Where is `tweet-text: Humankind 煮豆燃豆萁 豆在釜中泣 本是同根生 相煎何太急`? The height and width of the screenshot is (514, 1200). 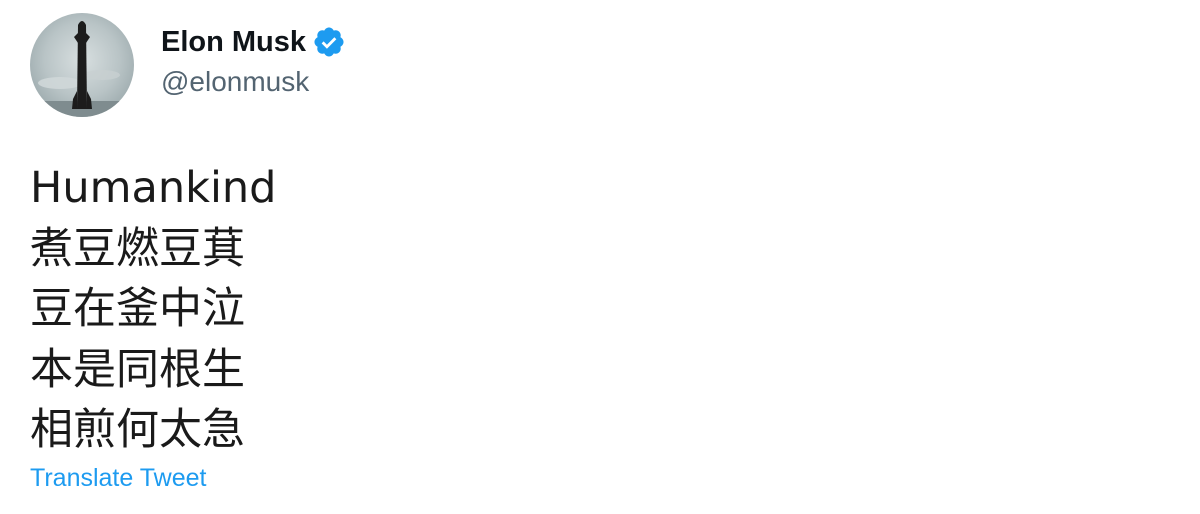
tweet-text: Humankind 煮豆燃豆萁 豆在釜中泣 本是同根生 相煎何太急 is located at coordinates (153, 309).